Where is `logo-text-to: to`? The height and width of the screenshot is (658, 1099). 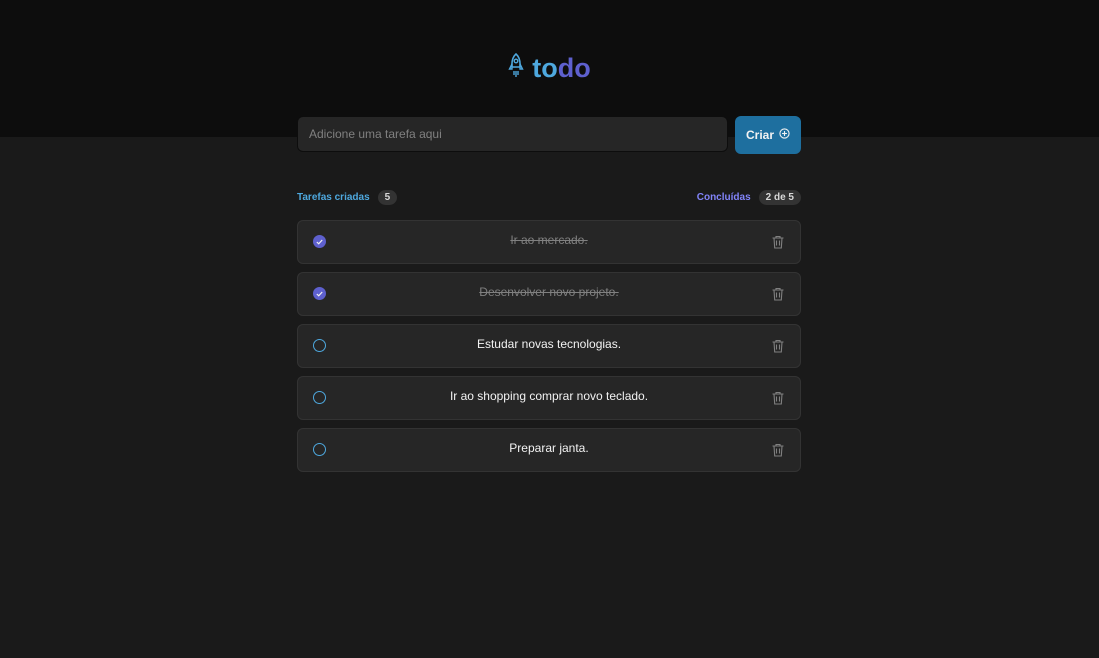
logo-text-to: to is located at coordinates (545, 68).